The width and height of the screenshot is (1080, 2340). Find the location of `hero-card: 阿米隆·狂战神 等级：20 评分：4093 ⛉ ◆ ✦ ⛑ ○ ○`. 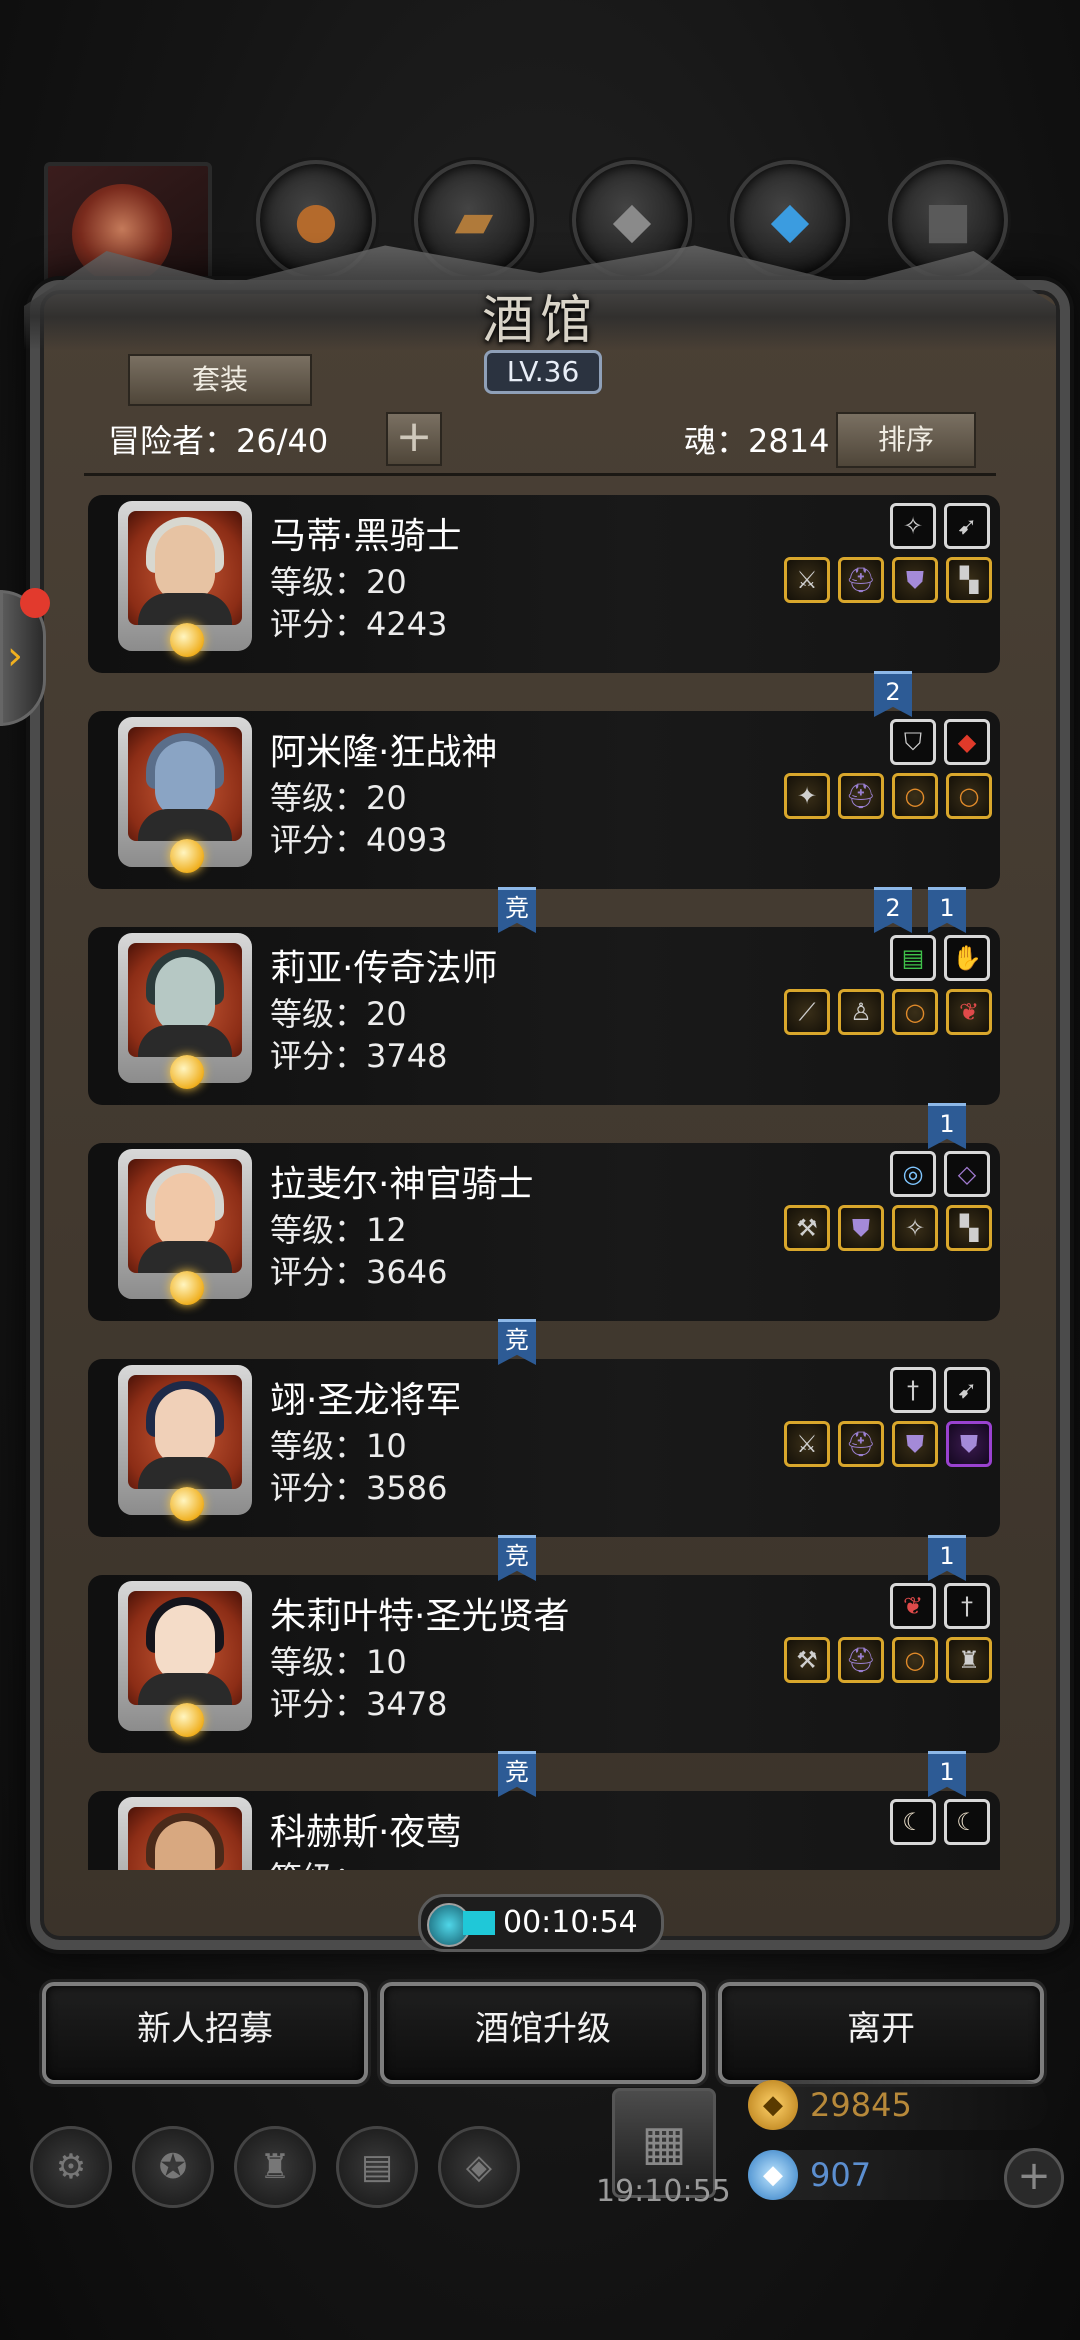

hero-card: 阿米隆·狂战神 等级：20 评分：4093 ⛉ ◆ ✦ ⛑ ○ ○ is located at coordinates (544, 800).